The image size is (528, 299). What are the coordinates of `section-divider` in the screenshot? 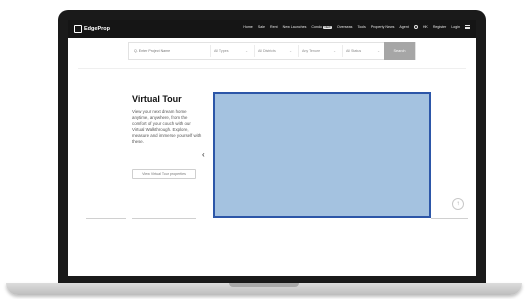 It's located at (272, 68).